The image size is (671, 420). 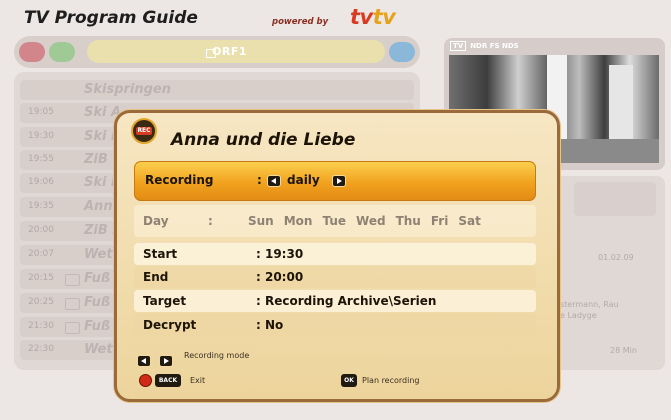 I want to click on end-label: End, so click(x=156, y=277).